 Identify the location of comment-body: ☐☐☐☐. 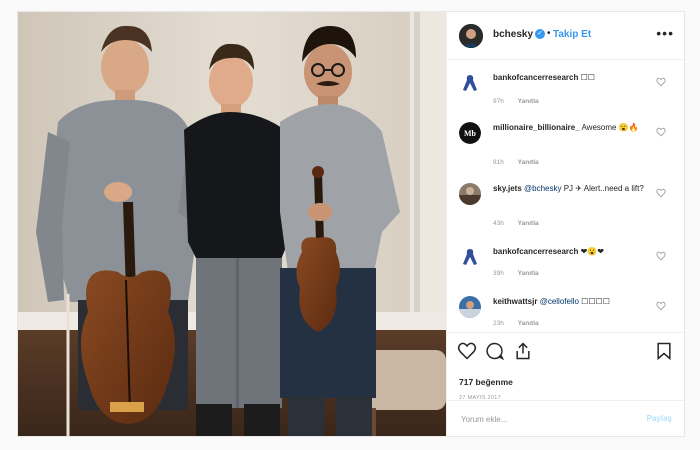
(594, 301).